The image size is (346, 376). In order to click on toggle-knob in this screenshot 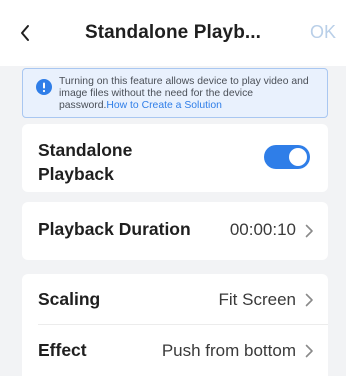, I will do `click(298, 157)`.